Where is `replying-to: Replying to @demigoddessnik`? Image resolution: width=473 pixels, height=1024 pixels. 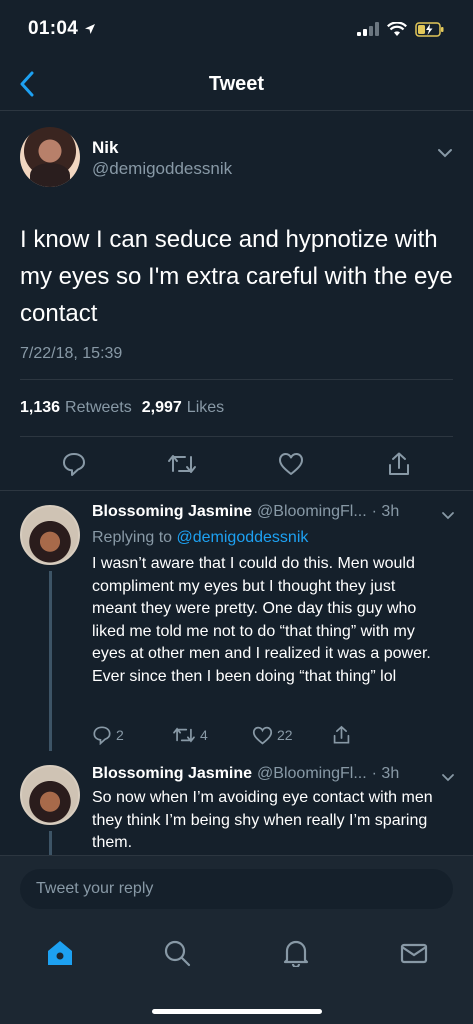
replying-to: Replying to @demigoddessnik is located at coordinates (200, 538).